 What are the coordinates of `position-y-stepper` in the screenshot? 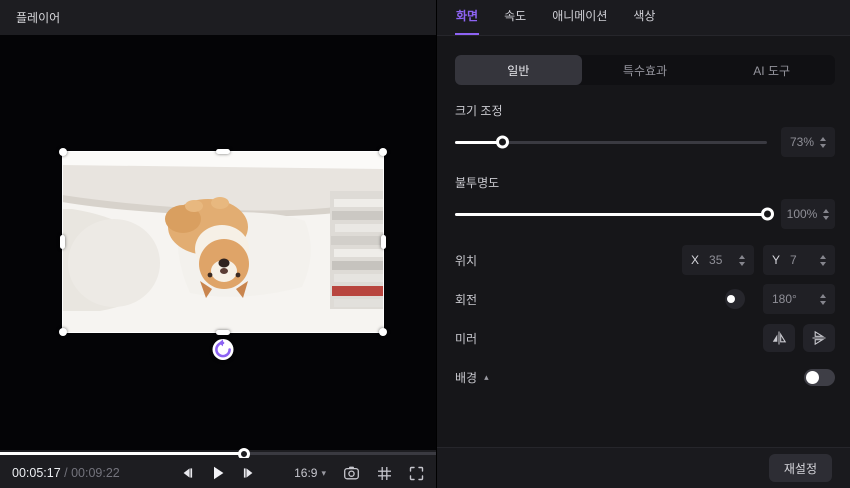 It's located at (823, 260).